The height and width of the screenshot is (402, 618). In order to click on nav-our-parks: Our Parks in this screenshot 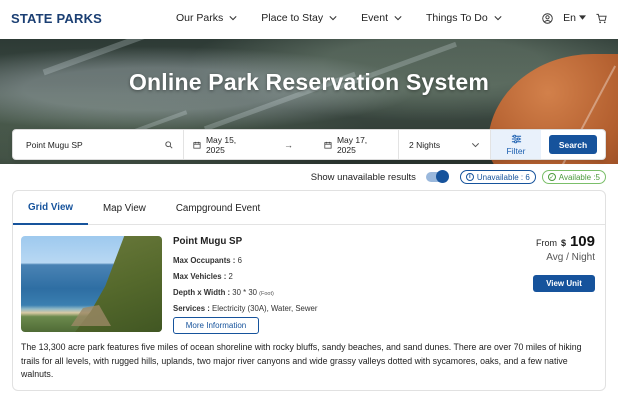, I will do `click(206, 18)`.